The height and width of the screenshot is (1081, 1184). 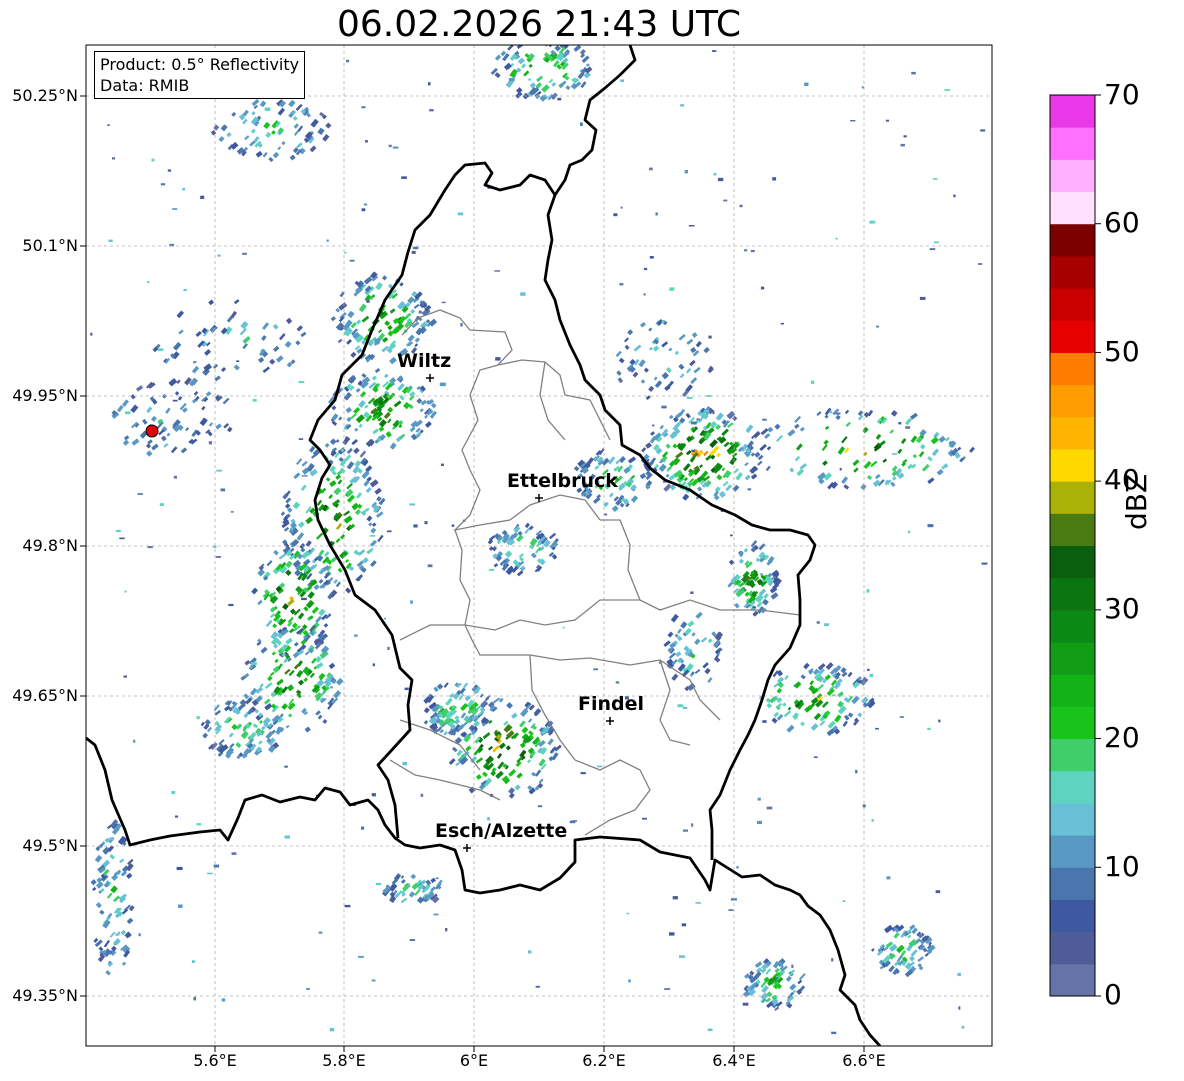 What do you see at coordinates (45, 95) in the screenshot?
I see `lat-label: 50.25°N` at bounding box center [45, 95].